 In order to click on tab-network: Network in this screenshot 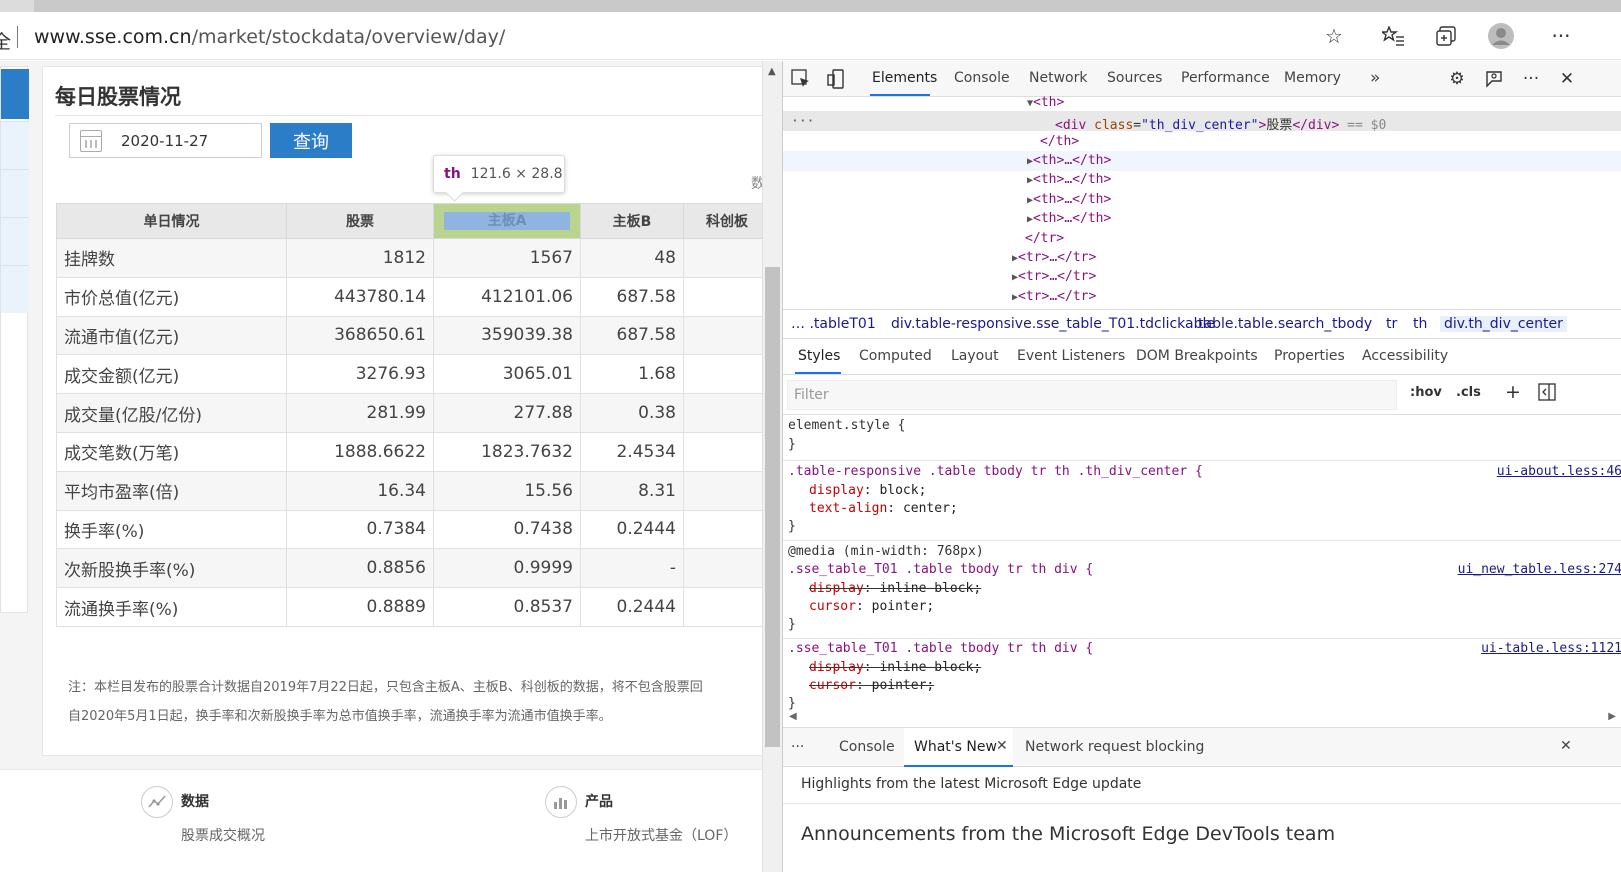, I will do `click(1058, 78)`.